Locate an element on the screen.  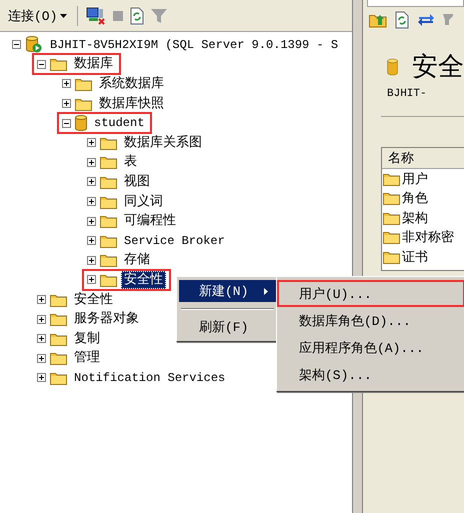
folder-up-icon is located at coordinates (378, 20).